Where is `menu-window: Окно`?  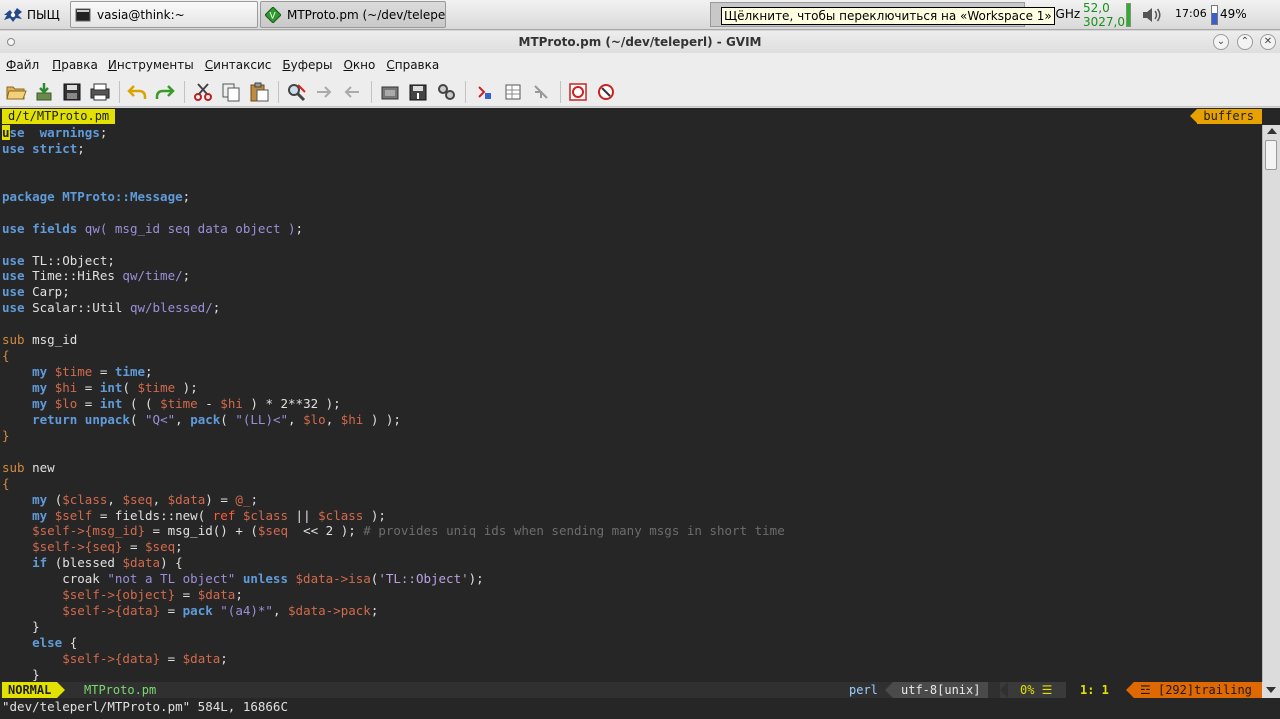
menu-window: Окно is located at coordinates (361, 65).